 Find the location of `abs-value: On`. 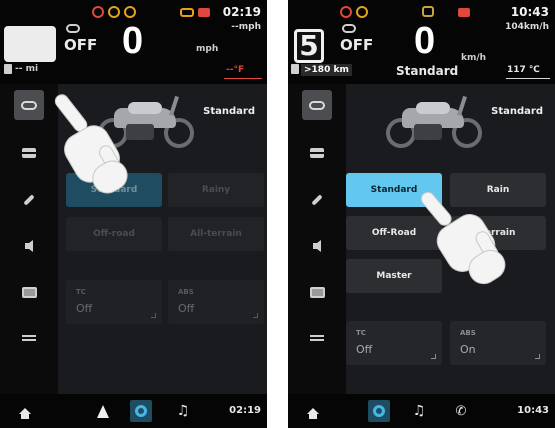

abs-value: On is located at coordinates (468, 349).